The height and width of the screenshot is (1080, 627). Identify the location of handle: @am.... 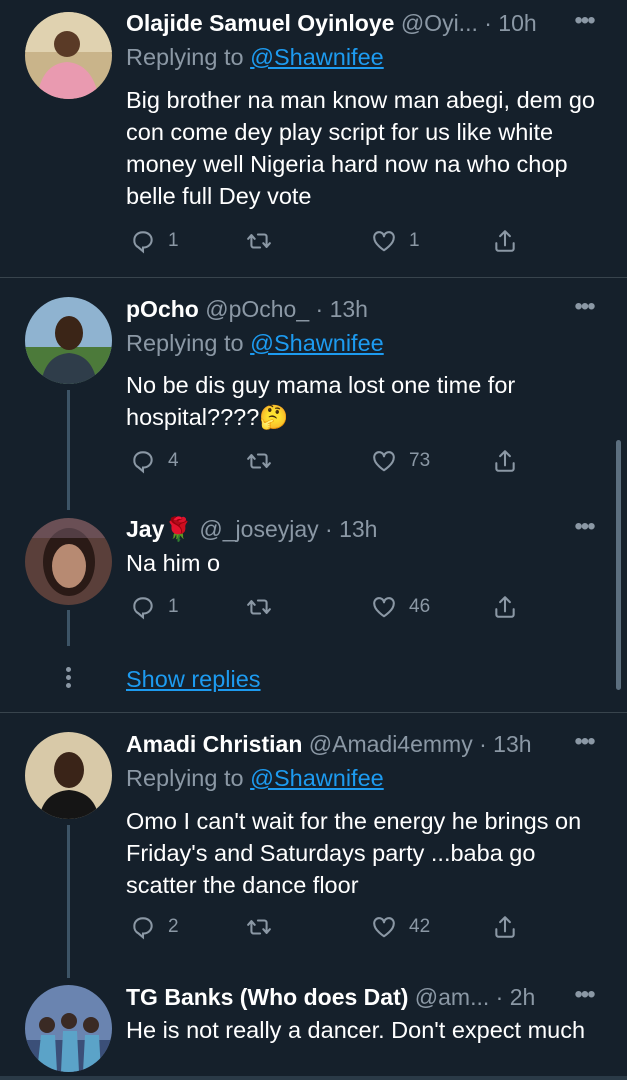
(452, 997).